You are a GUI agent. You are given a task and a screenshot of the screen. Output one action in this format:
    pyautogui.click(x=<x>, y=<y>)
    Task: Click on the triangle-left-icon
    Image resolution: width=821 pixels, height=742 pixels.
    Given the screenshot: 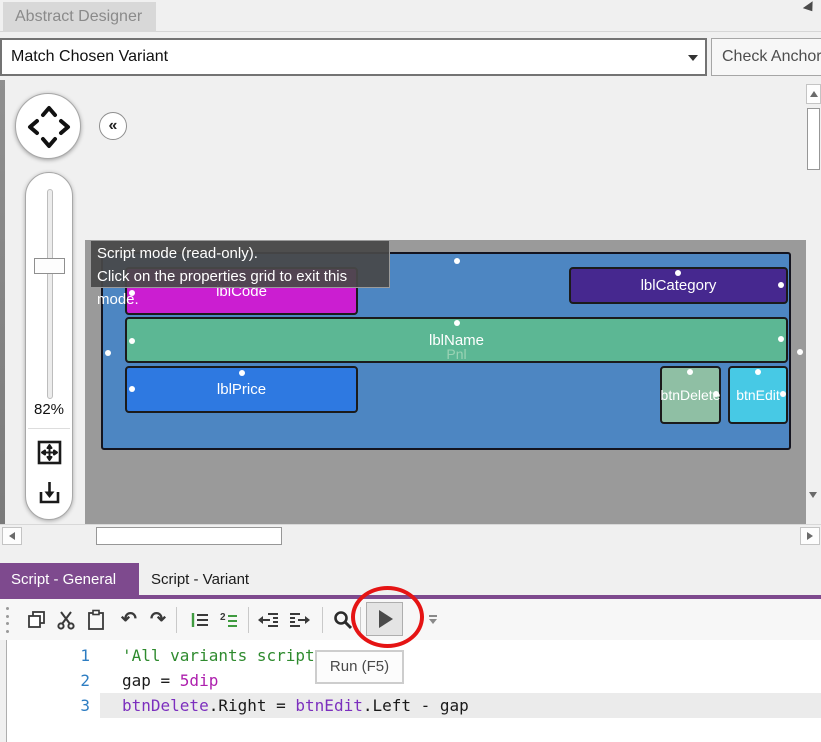 What is the action you would take?
    pyautogui.click(x=12, y=536)
    